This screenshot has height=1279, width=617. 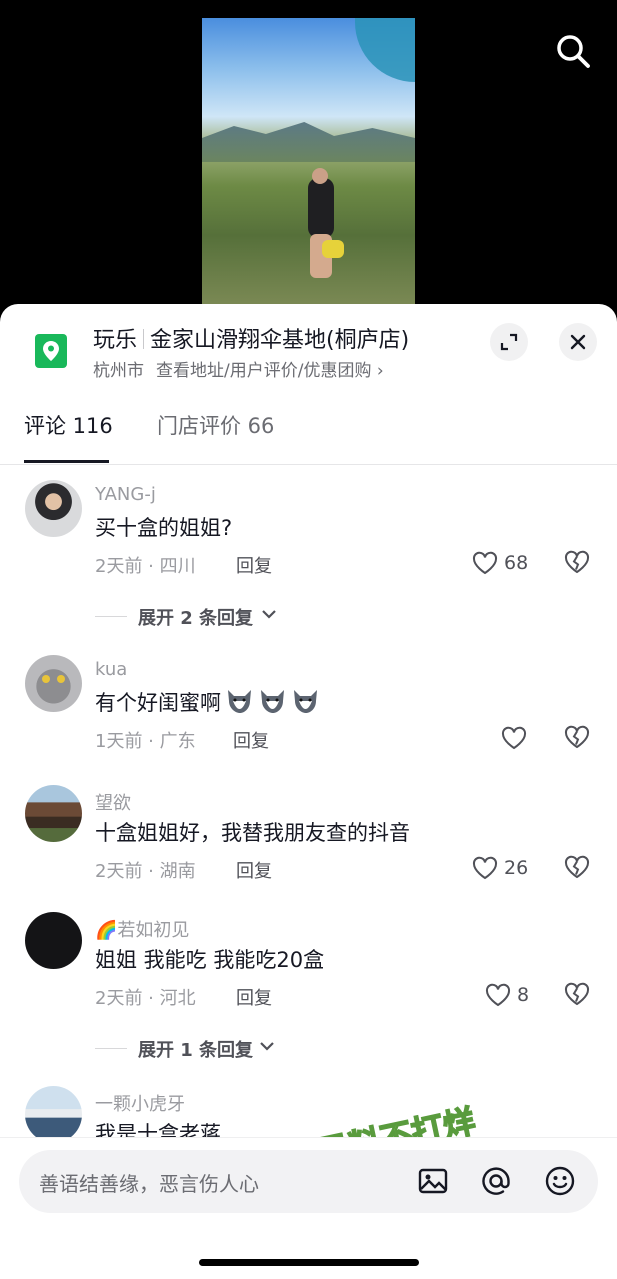 What do you see at coordinates (145, 871) in the screenshot?
I see `comment-time-location: 2天前 · 湖南` at bounding box center [145, 871].